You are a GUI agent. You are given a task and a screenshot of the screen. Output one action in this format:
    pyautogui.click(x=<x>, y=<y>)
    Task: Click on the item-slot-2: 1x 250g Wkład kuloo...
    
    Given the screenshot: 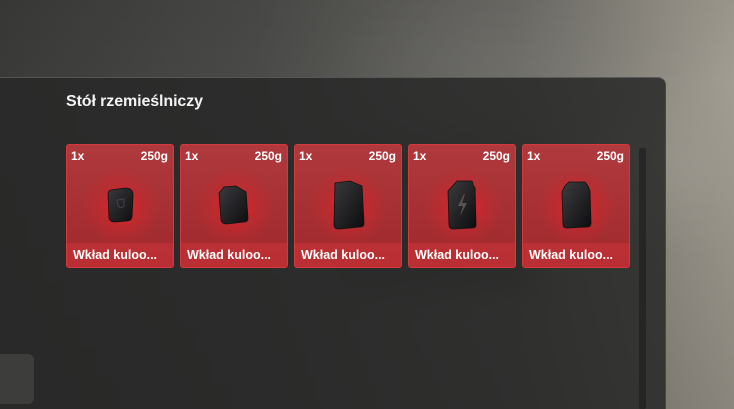 What is the action you would take?
    pyautogui.click(x=234, y=206)
    